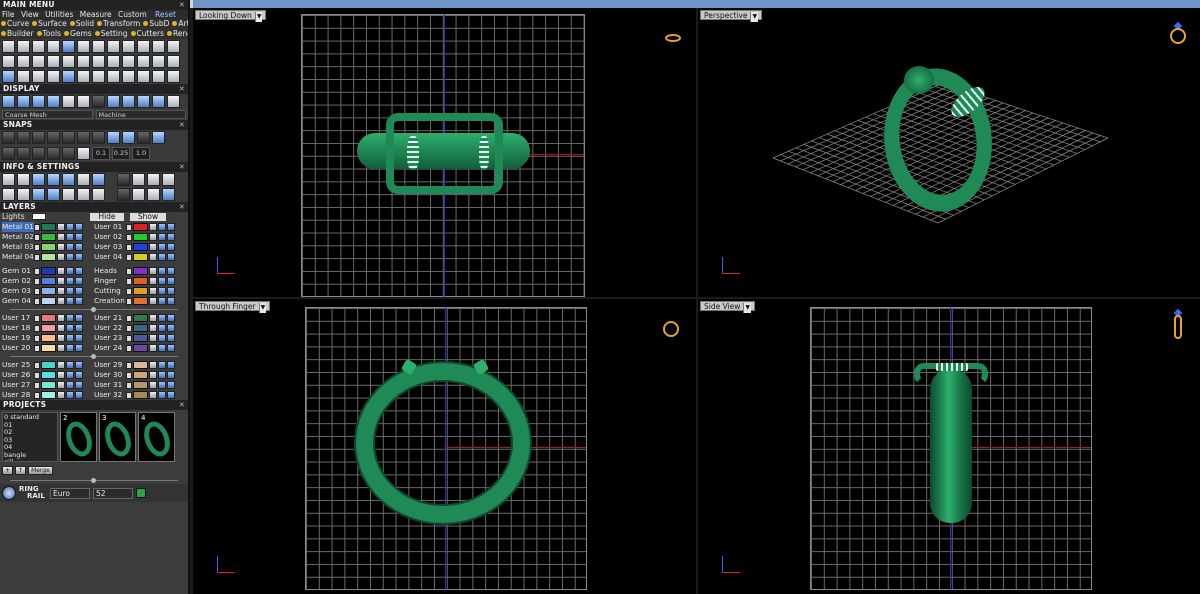 This screenshot has height=594, width=1200. Describe the element at coordinates (177, 33) in the screenshot. I see `category-render: Render` at that location.